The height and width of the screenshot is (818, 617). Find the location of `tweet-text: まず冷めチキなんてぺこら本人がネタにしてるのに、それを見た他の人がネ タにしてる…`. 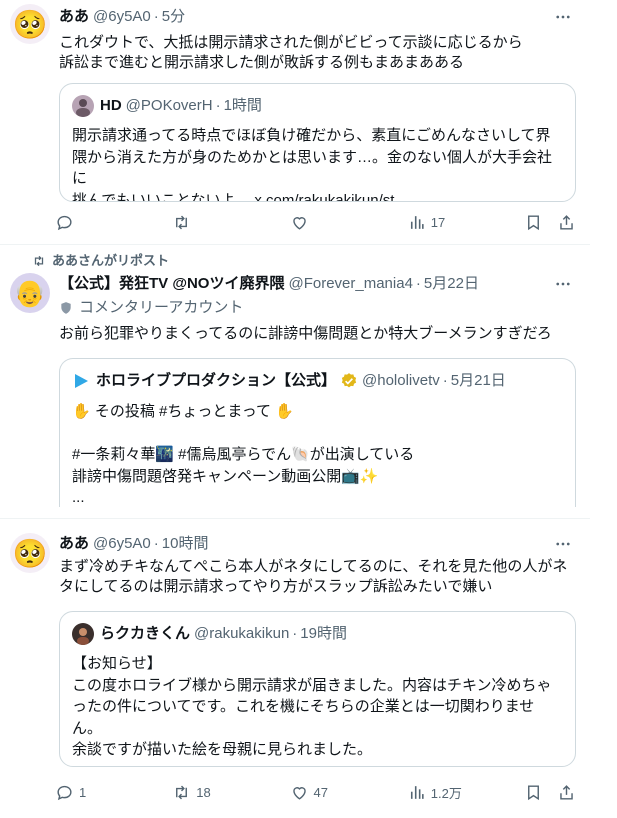

tweet-text: まず冷めチキなんてぺこら本人がネタにしてるのに、それを見た他の人がネ タにしてる… is located at coordinates (313, 576).